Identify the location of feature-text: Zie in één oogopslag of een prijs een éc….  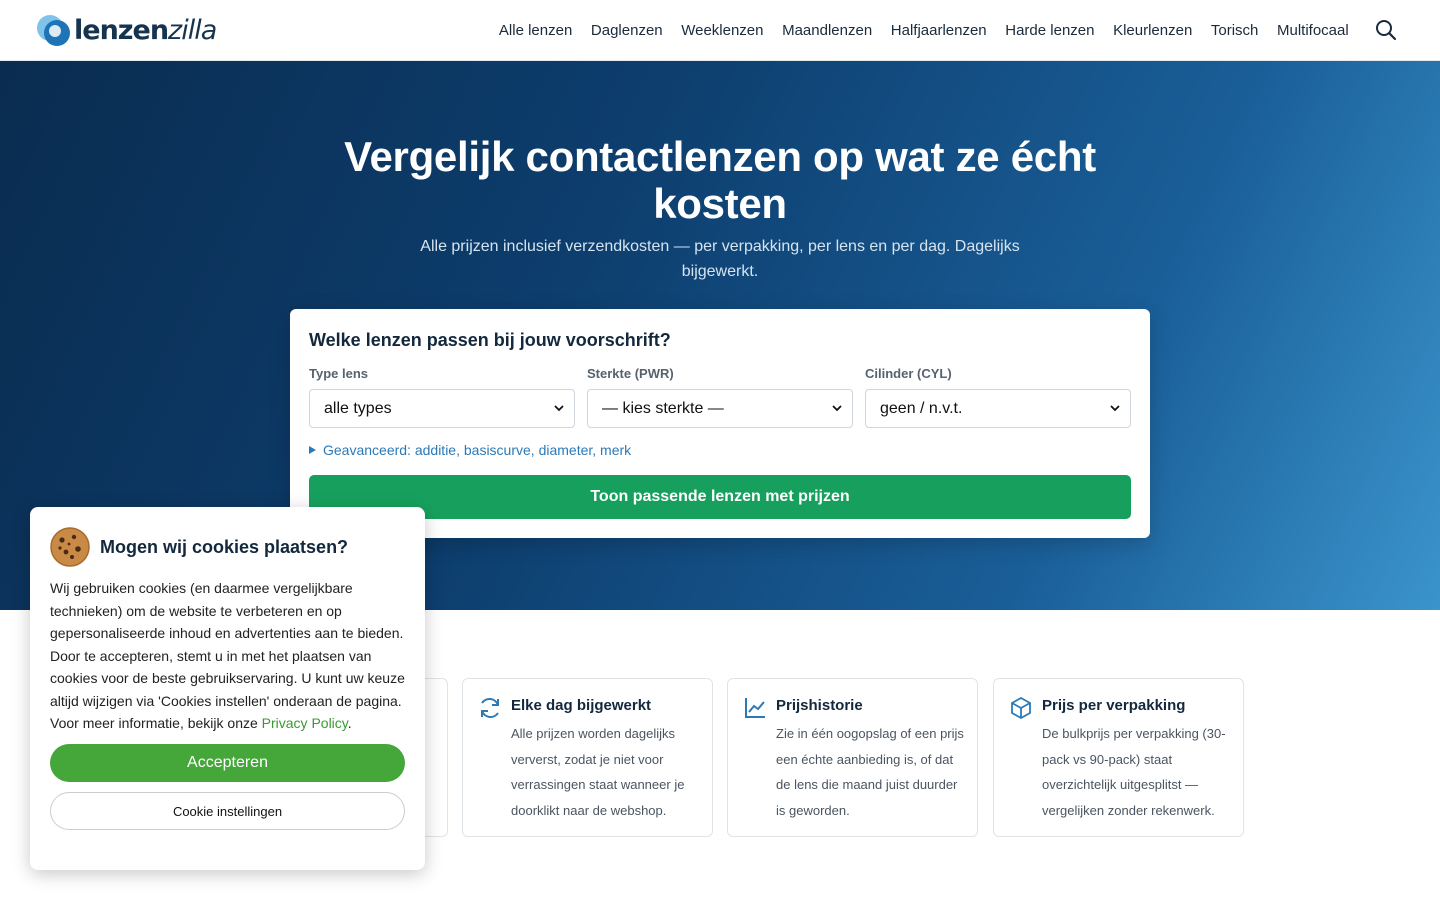
(870, 772).